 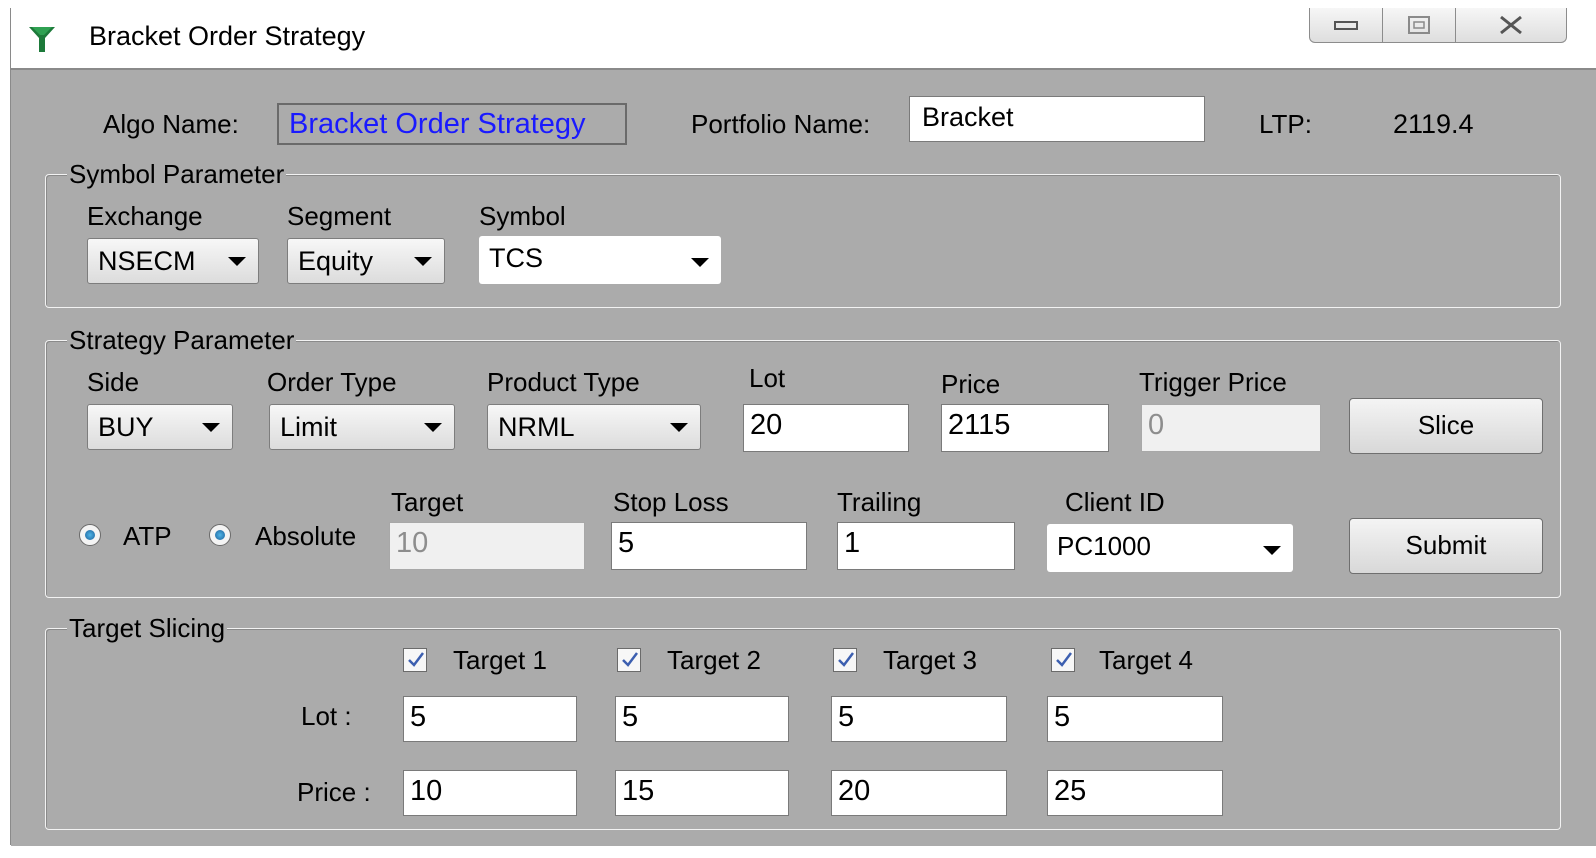 I want to click on symbol-parameter-title: Symbol Parameter, so click(x=177, y=174).